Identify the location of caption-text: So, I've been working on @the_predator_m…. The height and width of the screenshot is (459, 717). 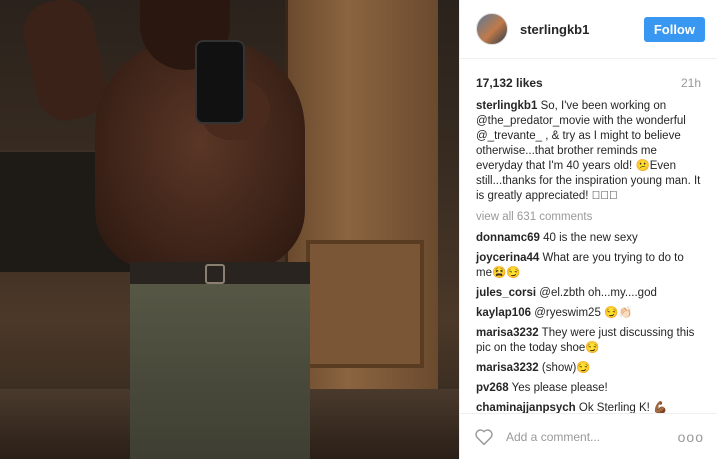
(588, 151).